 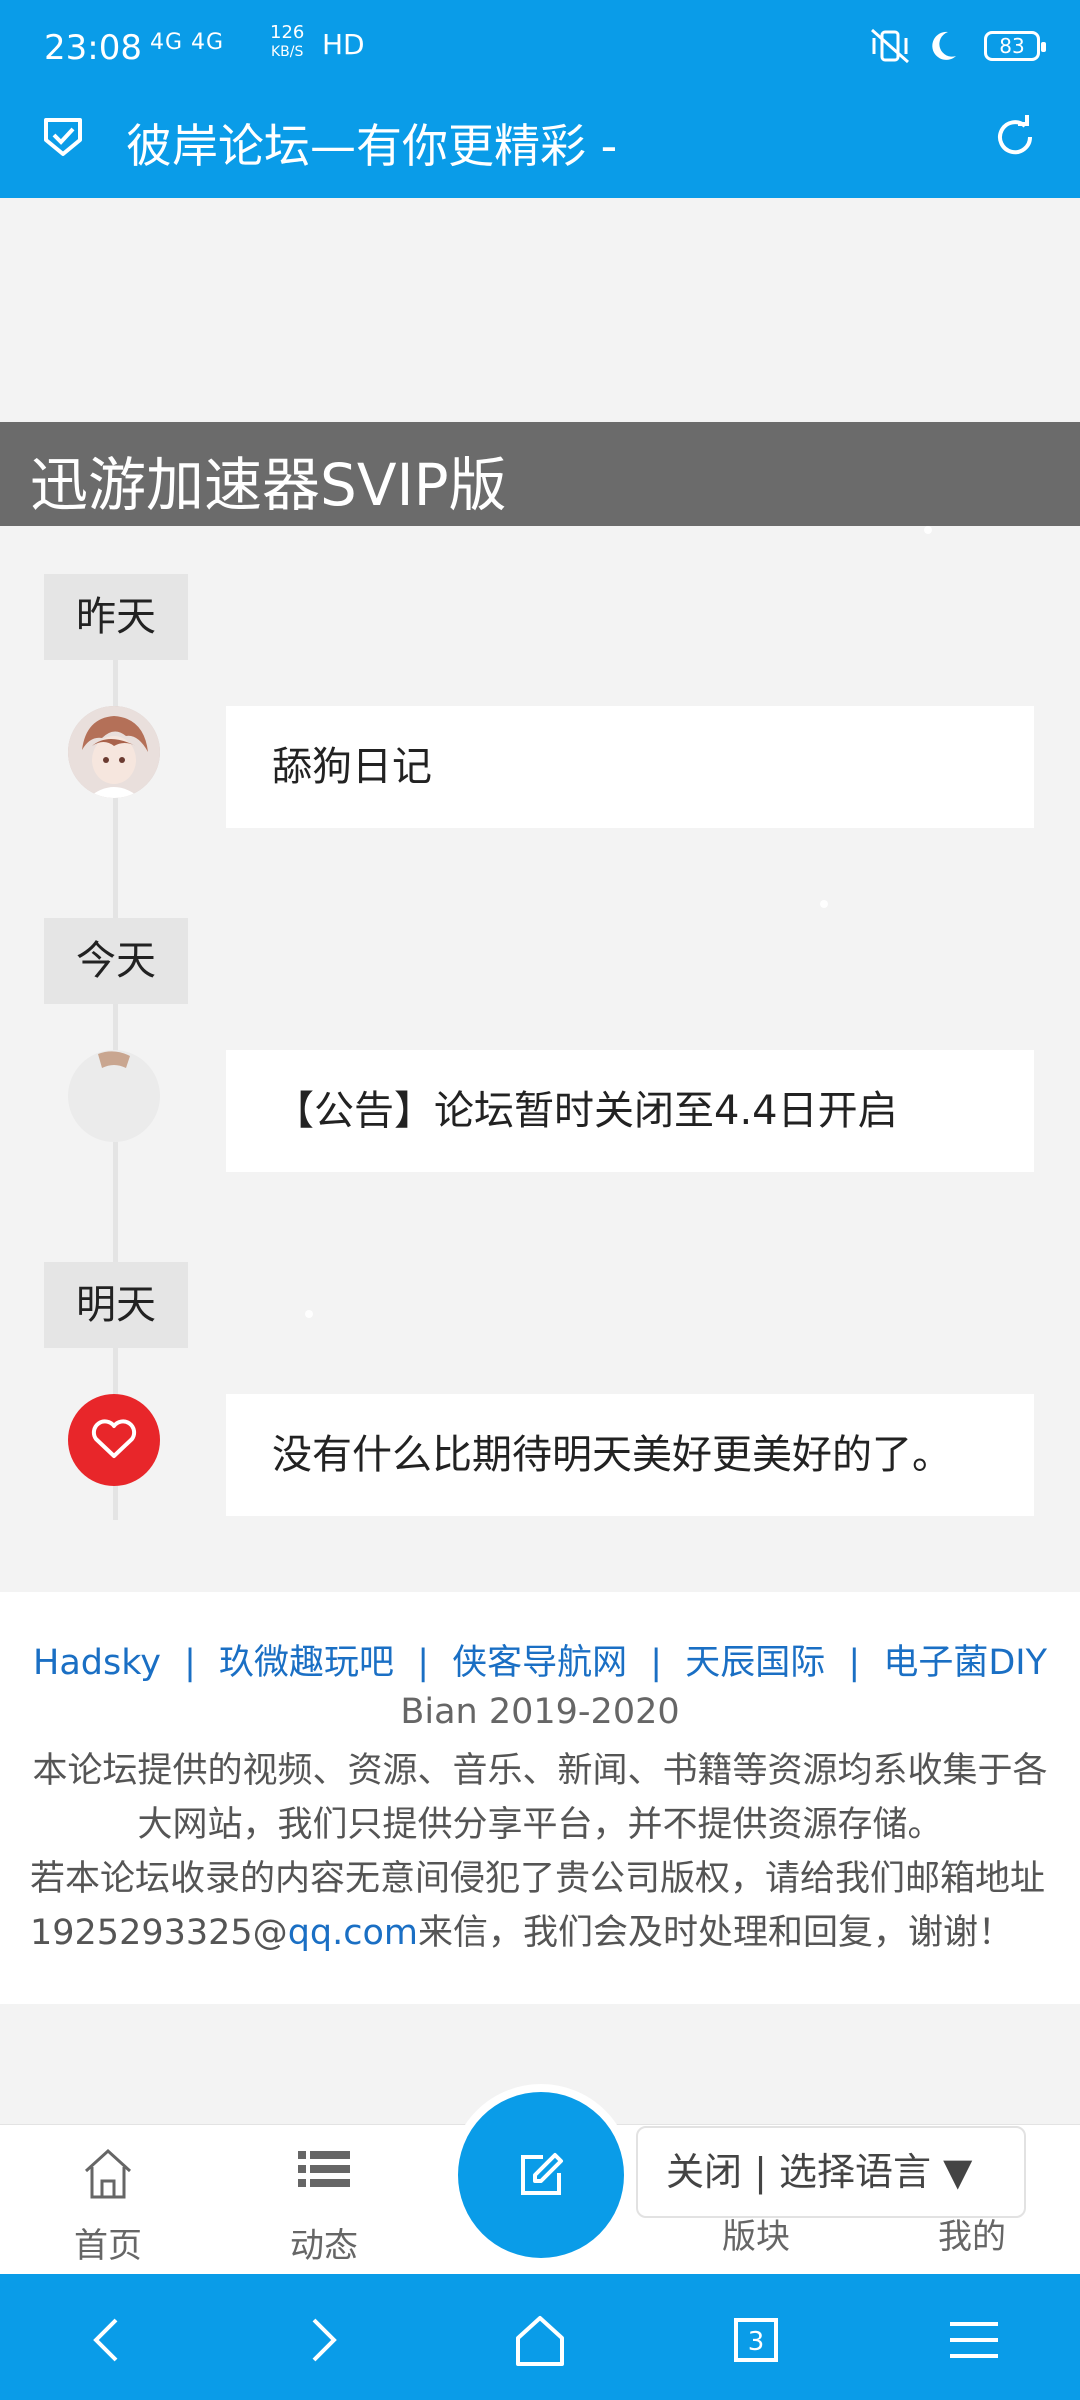 I want to click on back-icon, so click(x=108, y=2340).